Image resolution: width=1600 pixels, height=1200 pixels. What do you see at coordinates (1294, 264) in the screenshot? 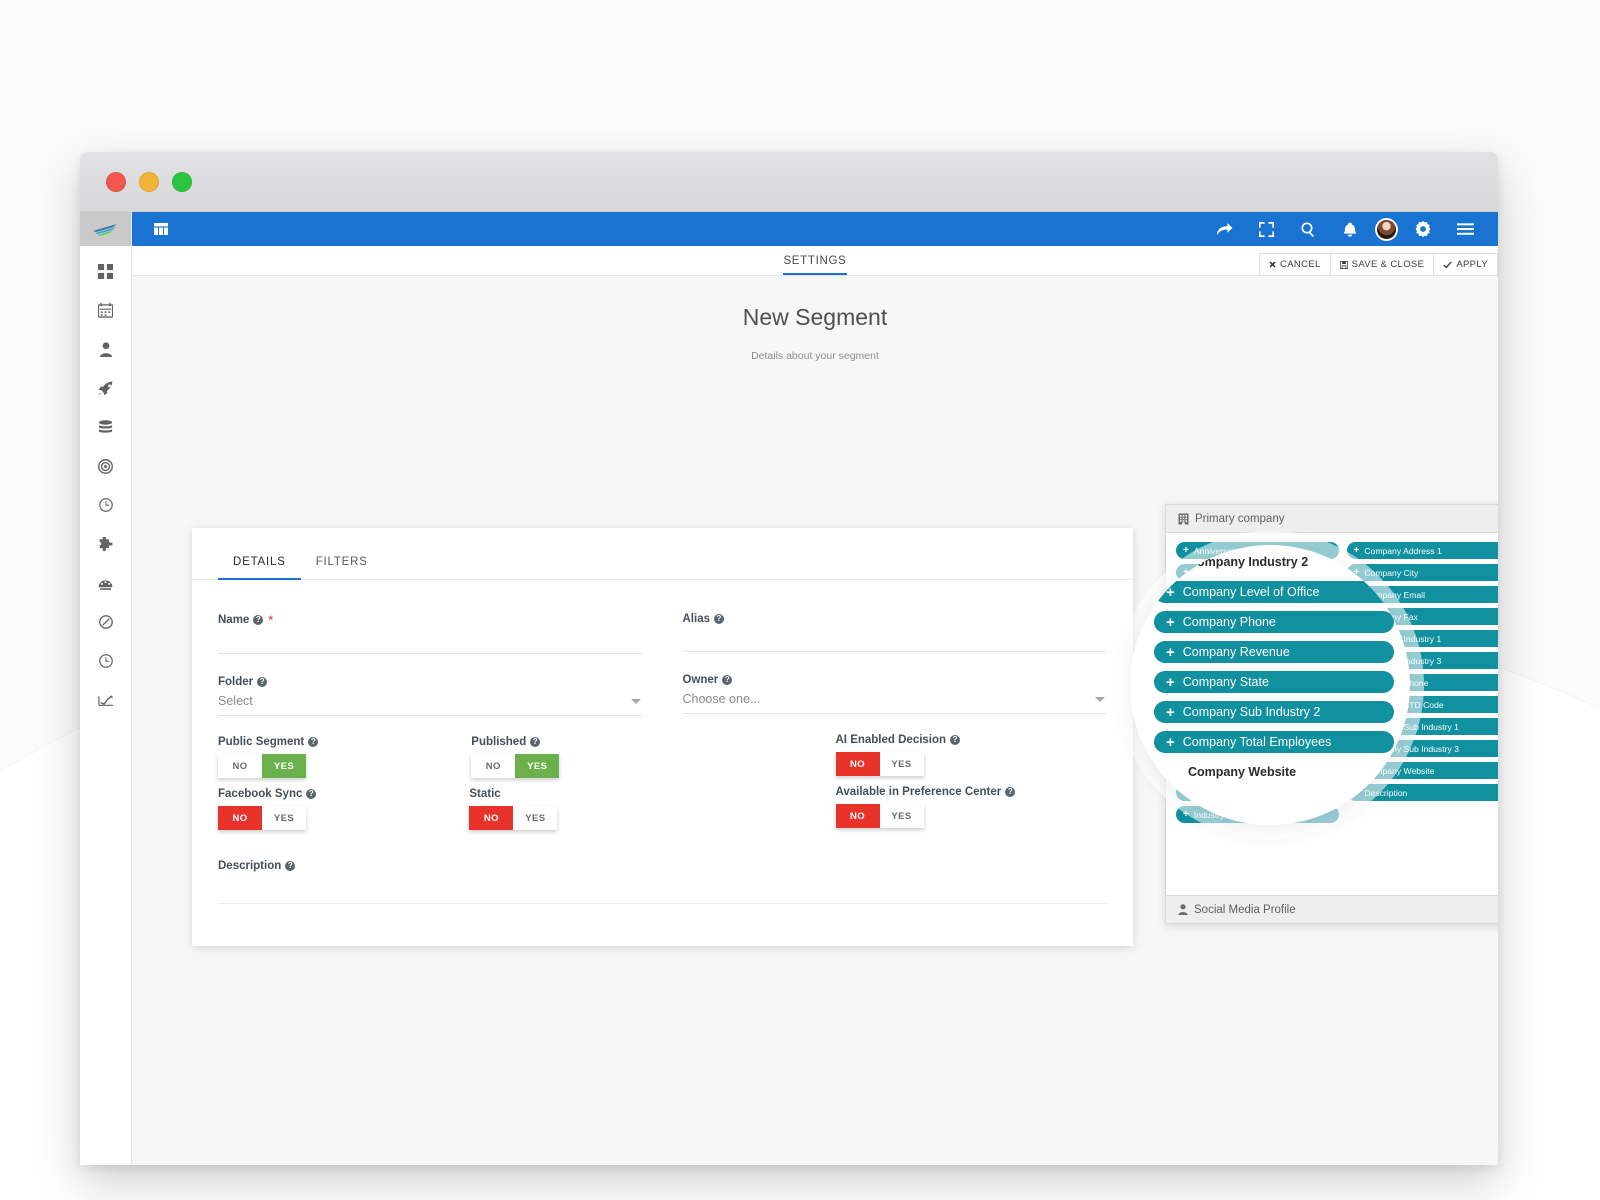
I see `cancel-button: CANCEL` at bounding box center [1294, 264].